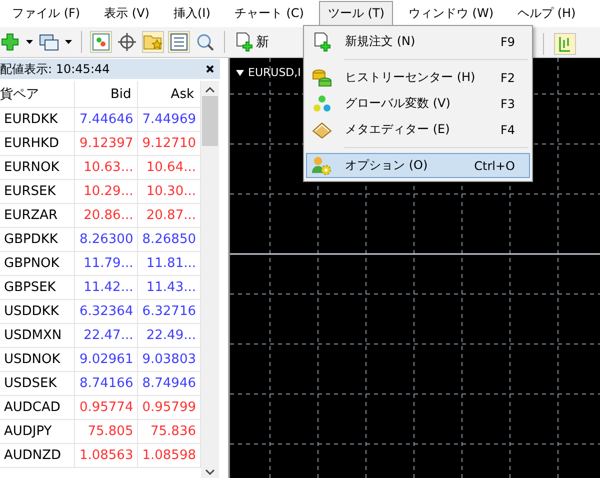  I want to click on table-cell: 8.74166, so click(106, 384).